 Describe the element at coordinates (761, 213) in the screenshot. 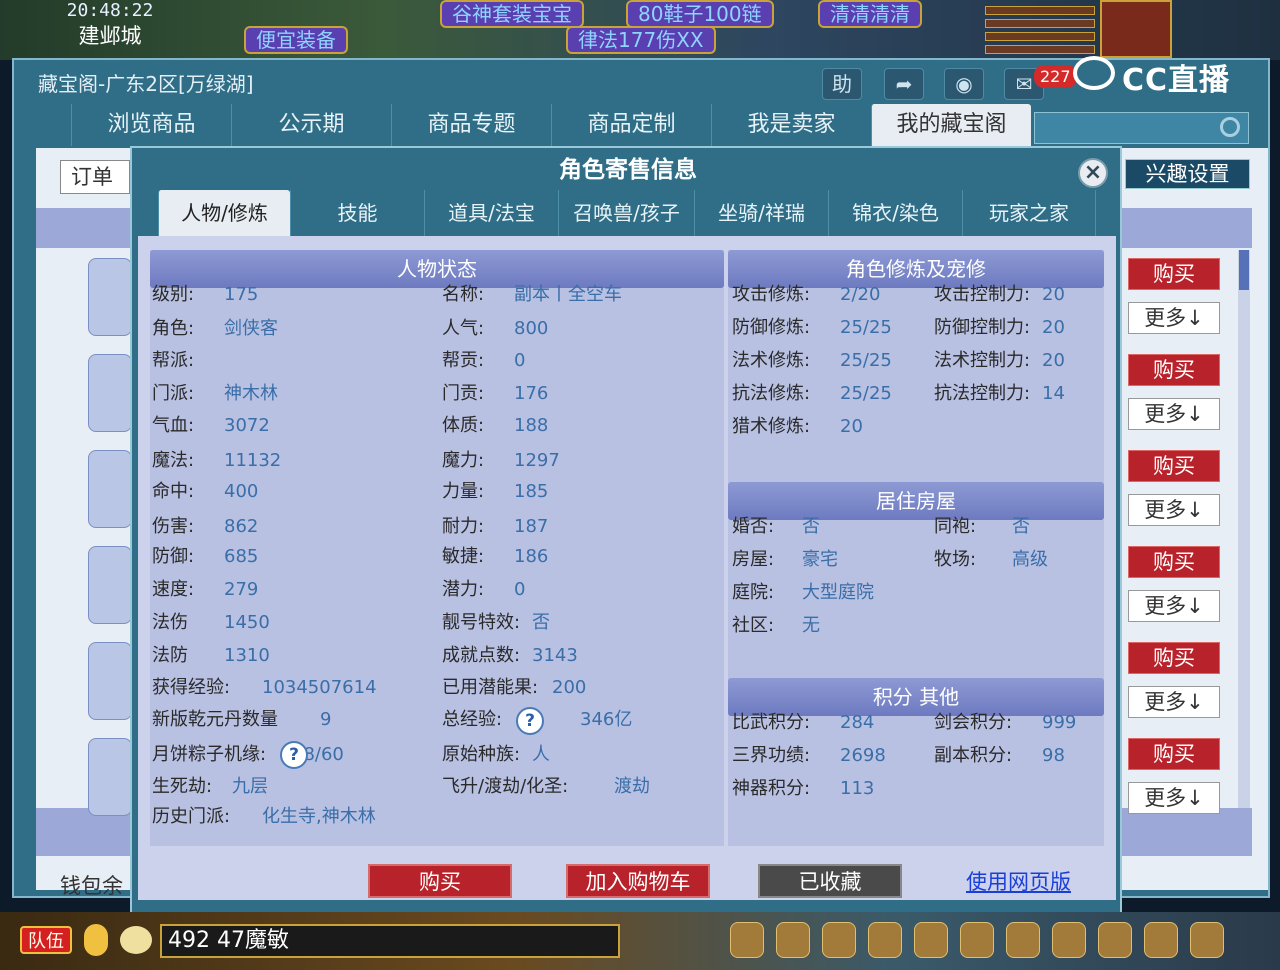

I see `tab-mounts: 坐骑/祥瑞` at that location.